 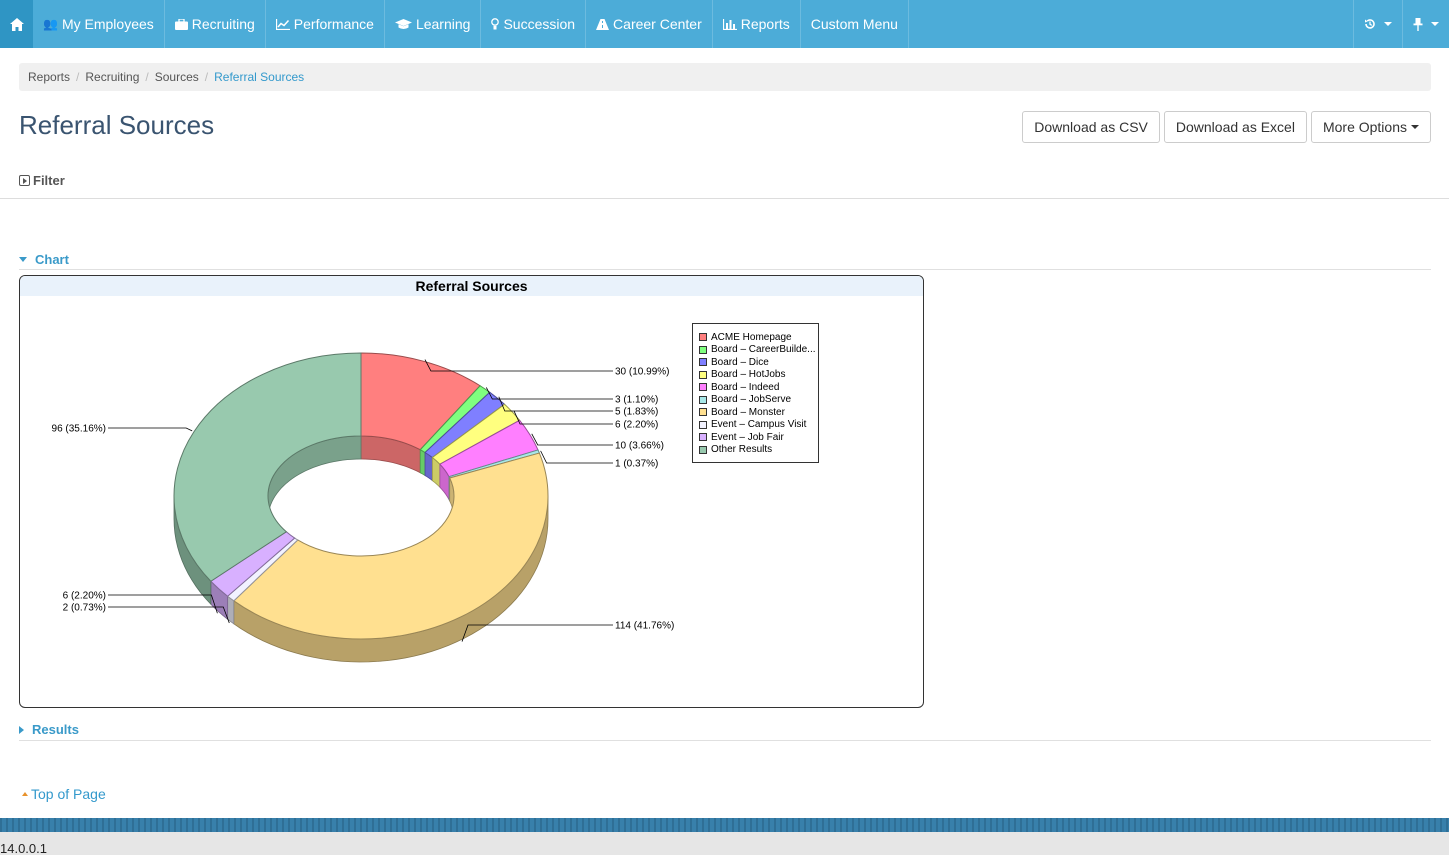 I want to click on nav-career-center: Career Center, so click(x=649, y=24).